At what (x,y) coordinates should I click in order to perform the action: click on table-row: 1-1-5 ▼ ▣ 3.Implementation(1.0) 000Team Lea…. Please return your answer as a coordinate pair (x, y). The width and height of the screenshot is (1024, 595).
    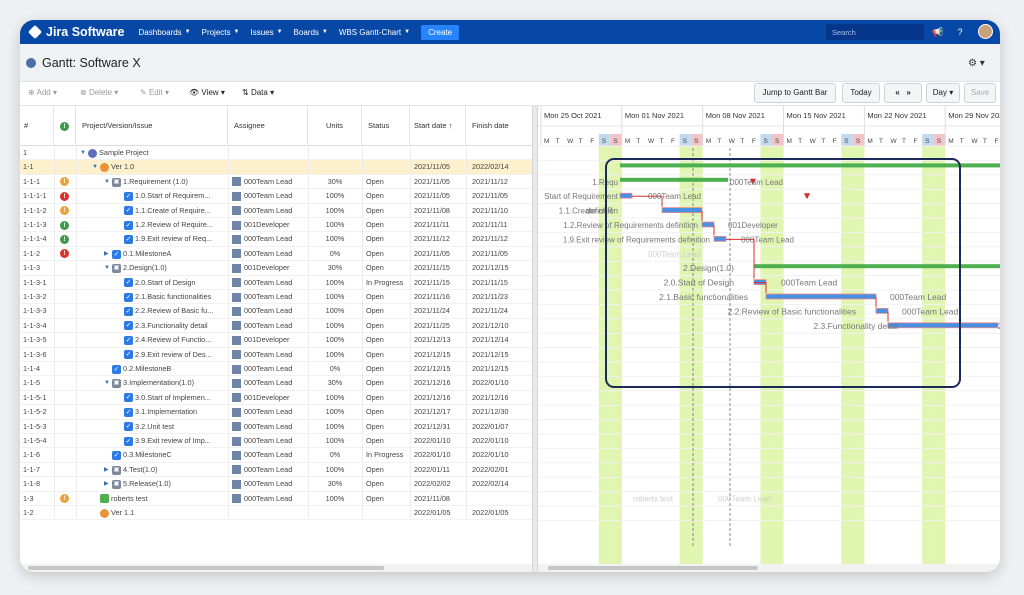
    Looking at the image, I should click on (276, 383).